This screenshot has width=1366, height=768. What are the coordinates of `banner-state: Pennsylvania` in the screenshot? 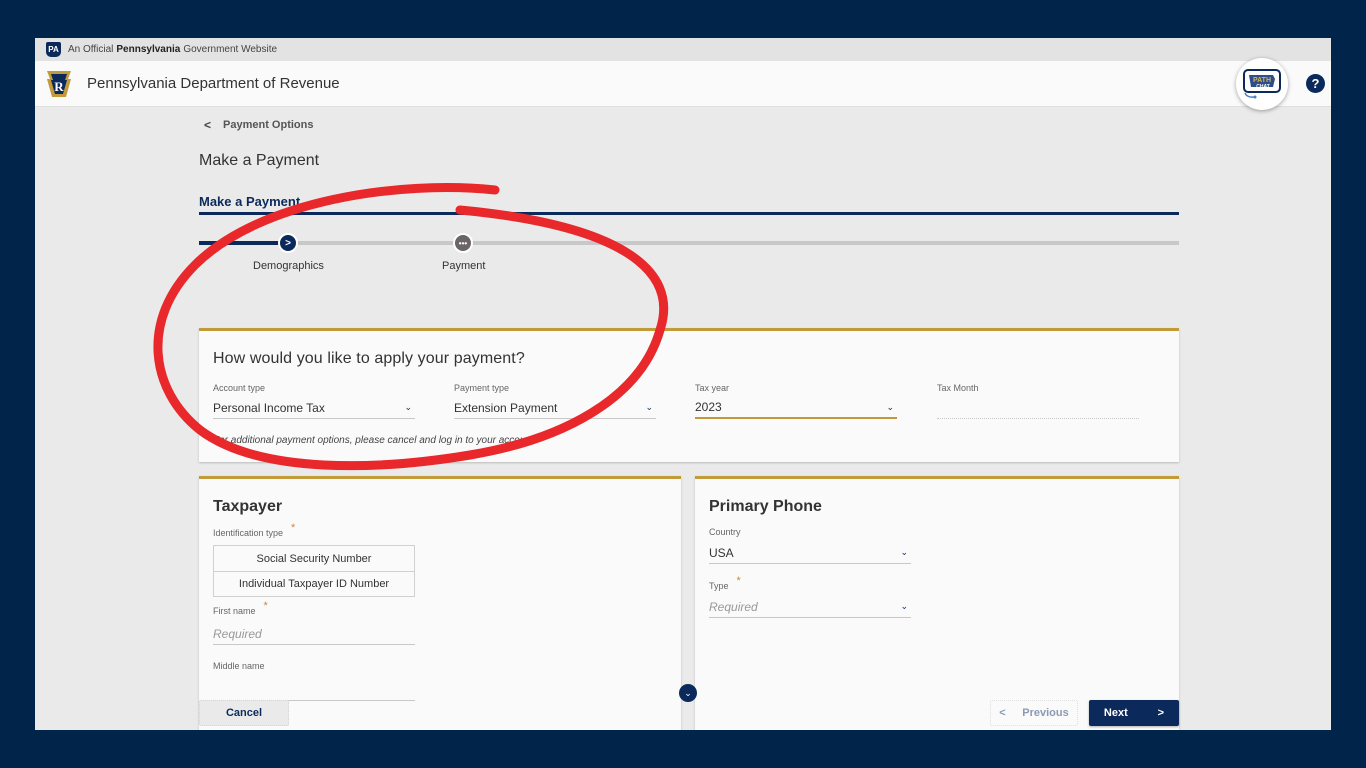 It's located at (148, 49).